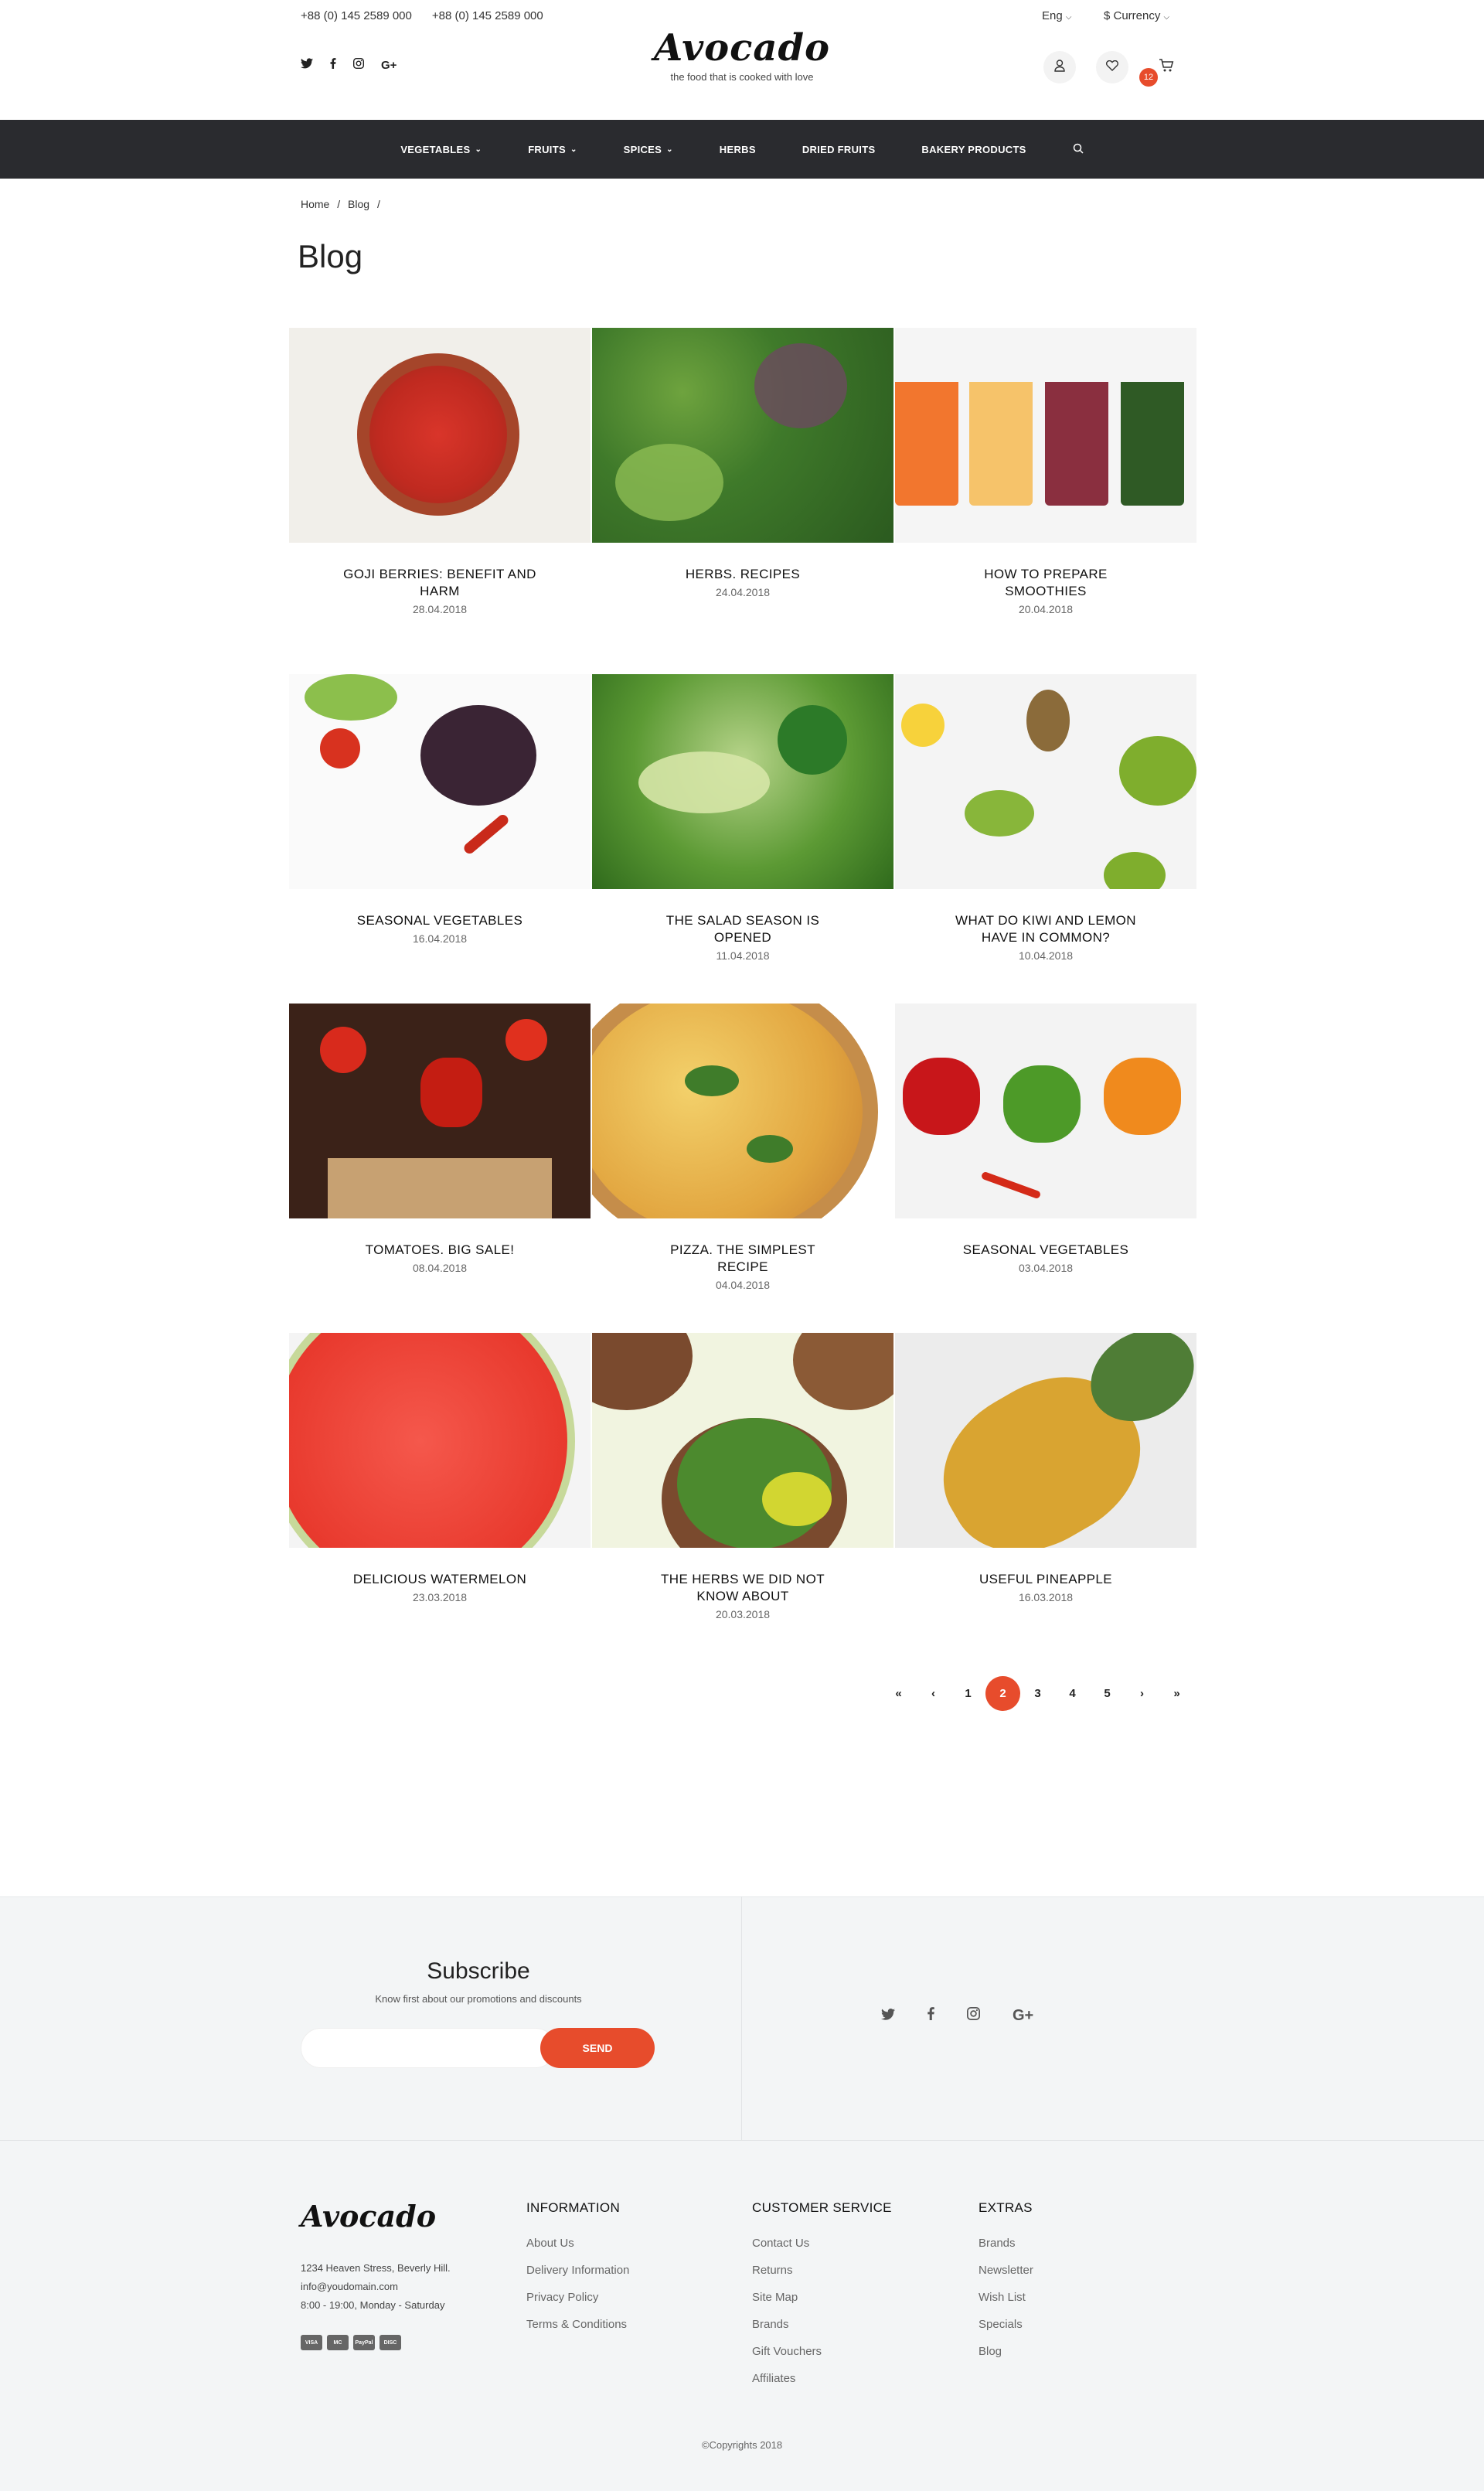  Describe the element at coordinates (1045, 583) in the screenshot. I see `post-title: HOW TO PREPARE SMOOTHIES` at that location.